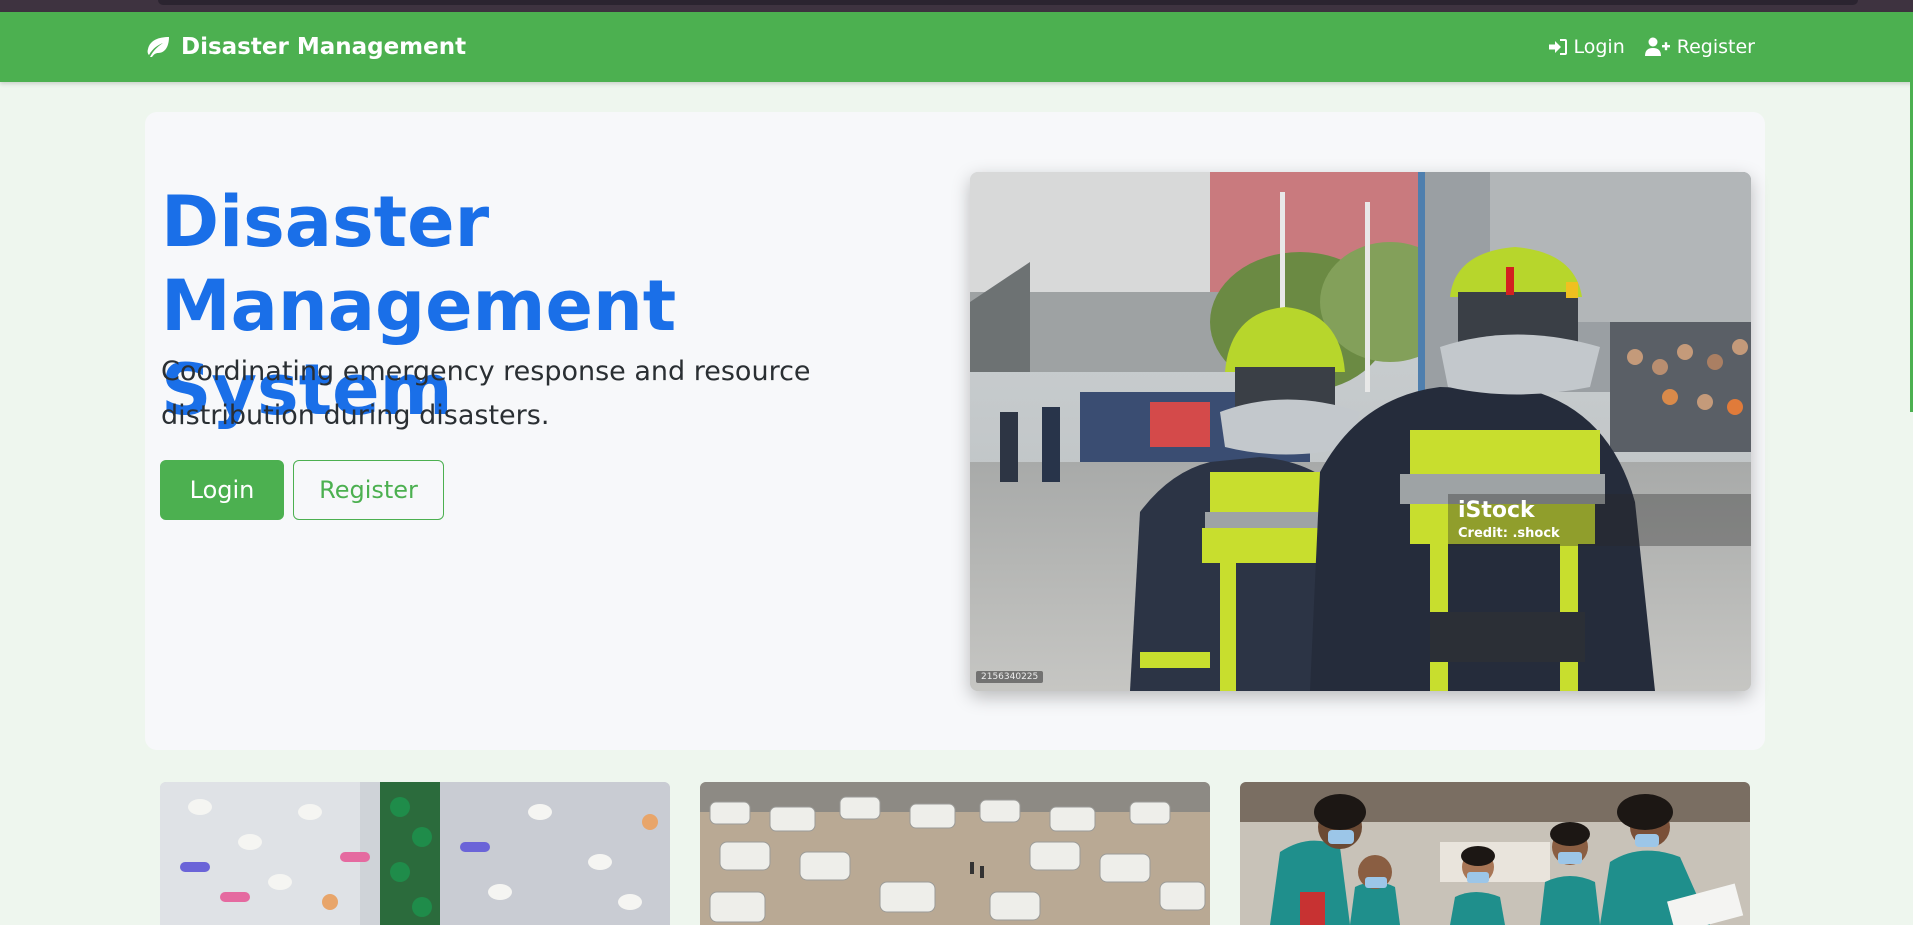 The height and width of the screenshot is (925, 1913). I want to click on medical-volunteers-illustration, so click(1495, 853).